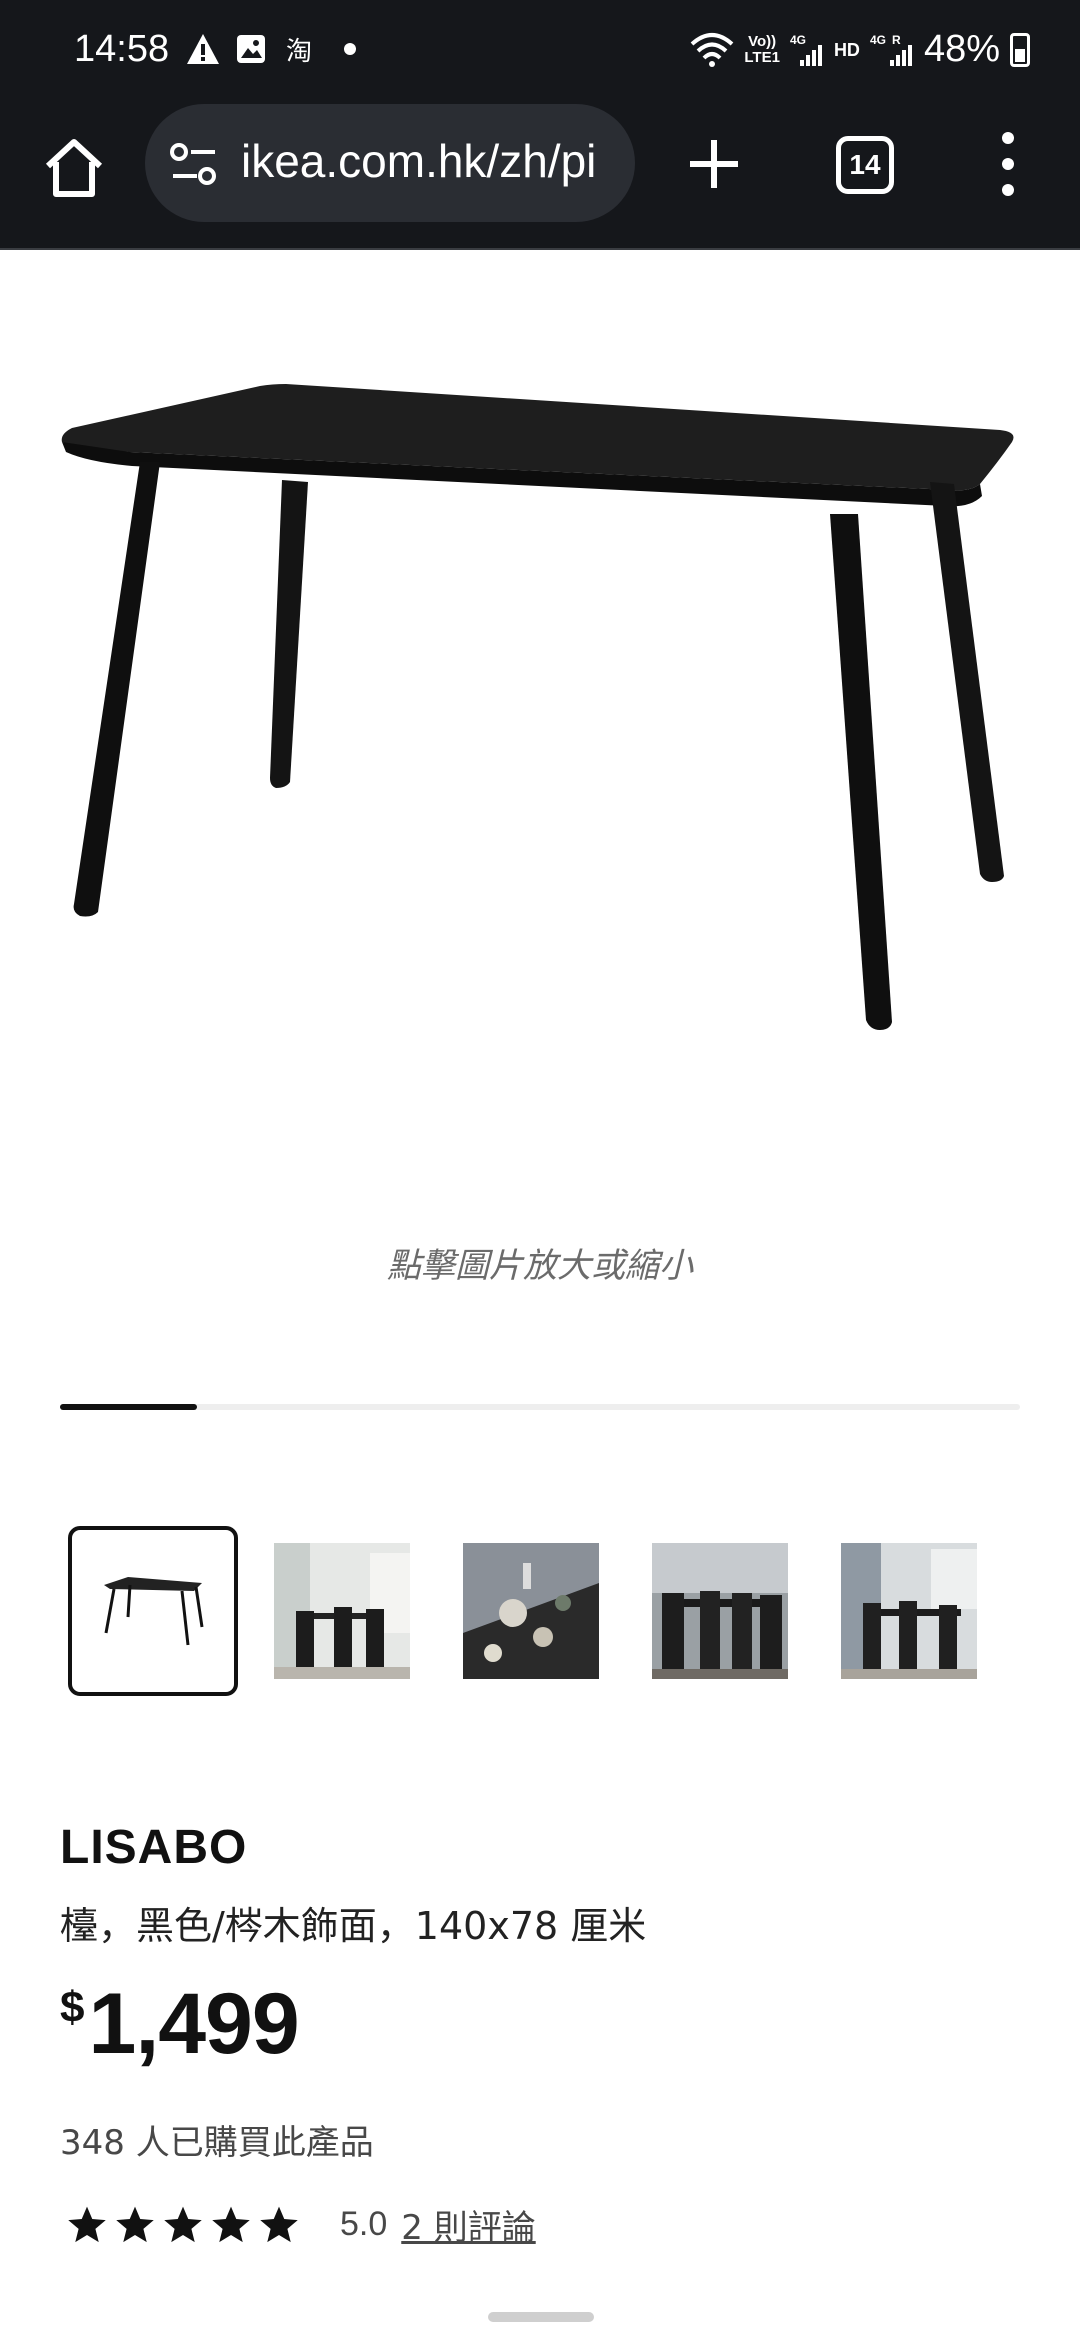 This screenshot has height=2340, width=1080. I want to click on status-bar: 14:58 淘 Vo)) LTE1 4G HD 4G R 48%, so click(540, 50).